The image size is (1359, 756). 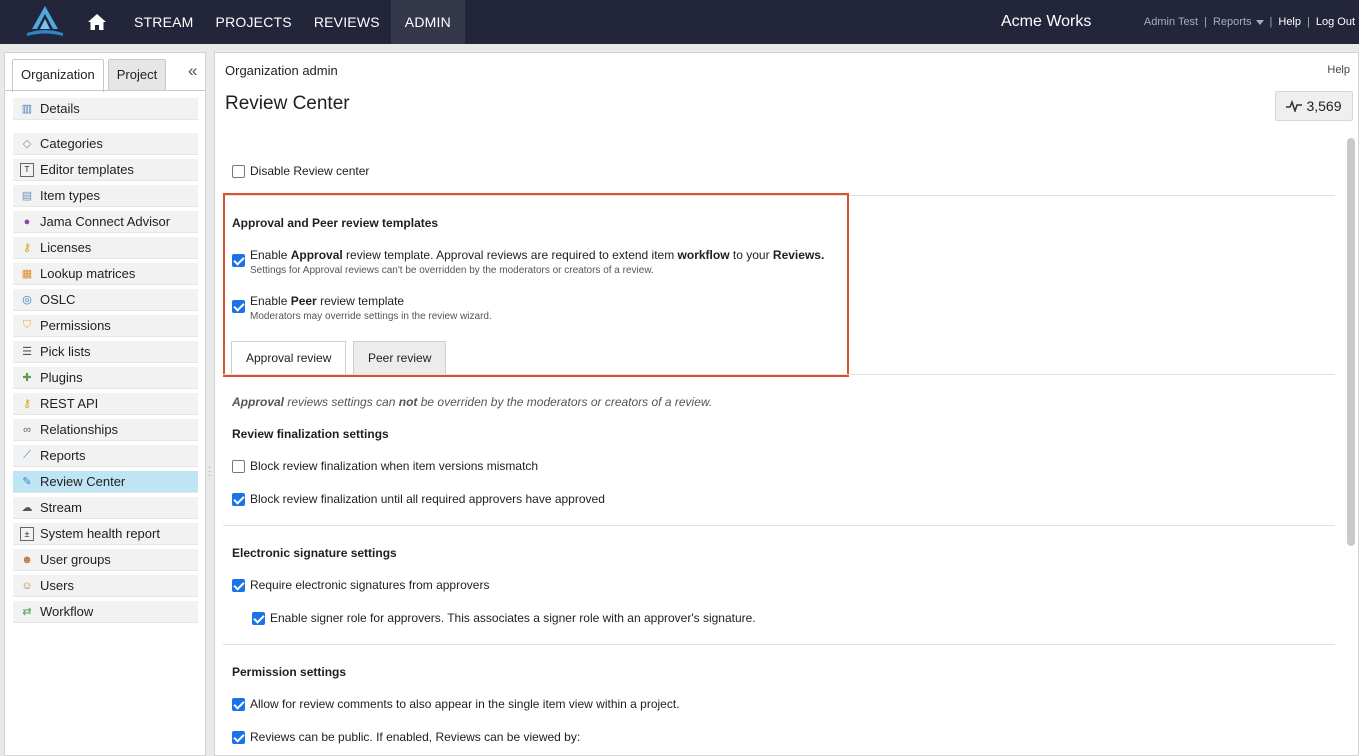 I want to click on sidebar-item-label: Stream, so click(x=61, y=507).